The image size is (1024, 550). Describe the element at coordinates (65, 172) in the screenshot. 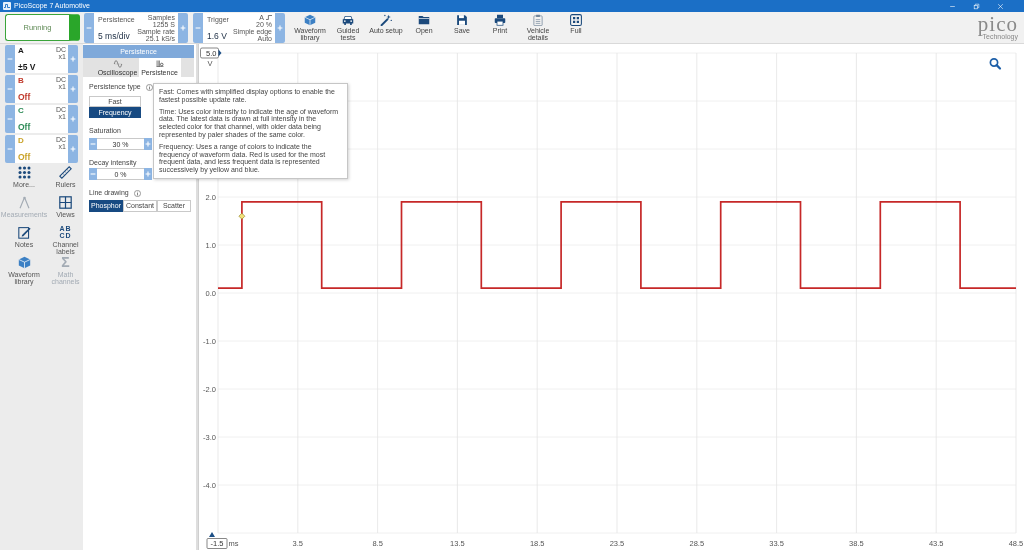

I see `ruler-icon` at that location.